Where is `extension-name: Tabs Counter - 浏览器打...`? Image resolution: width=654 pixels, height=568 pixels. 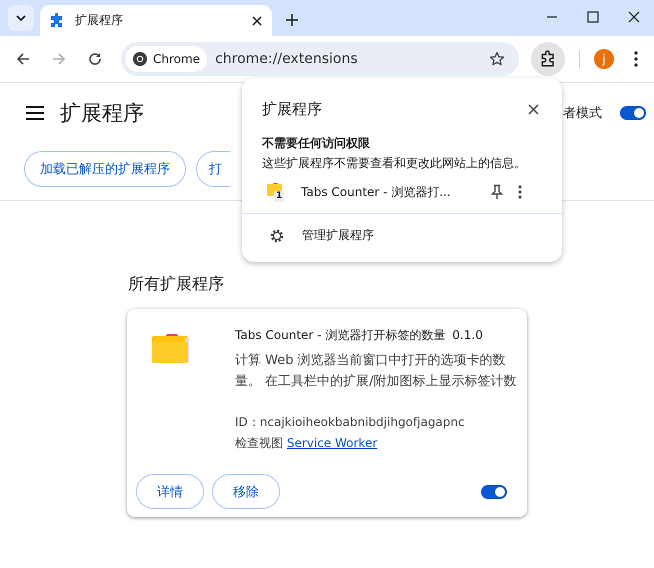 extension-name: Tabs Counter - 浏览器打... is located at coordinates (376, 192).